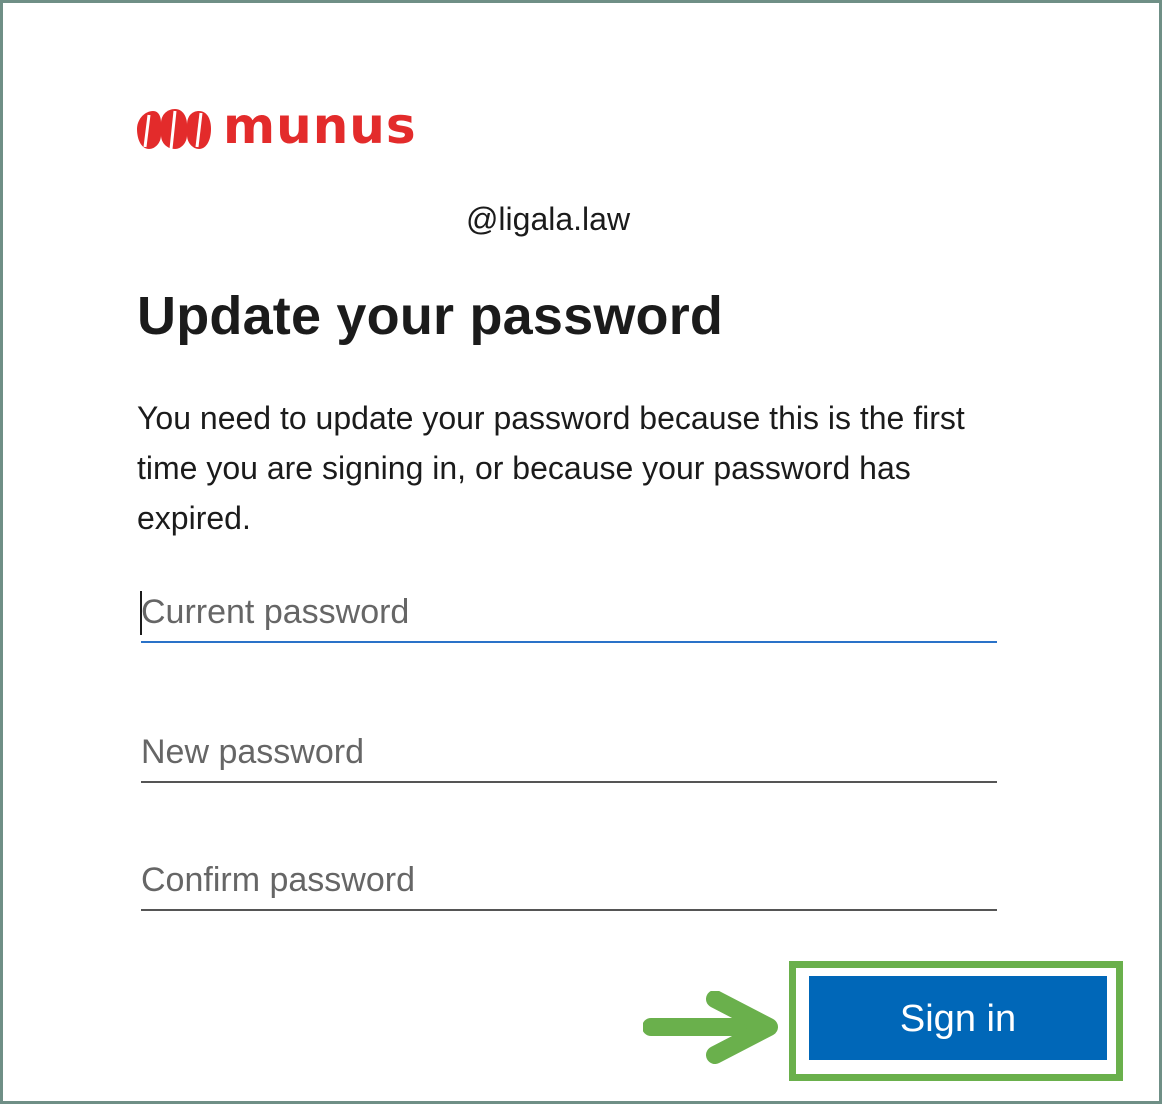  What do you see at coordinates (320, 126) in the screenshot?
I see `brand-name: munus` at bounding box center [320, 126].